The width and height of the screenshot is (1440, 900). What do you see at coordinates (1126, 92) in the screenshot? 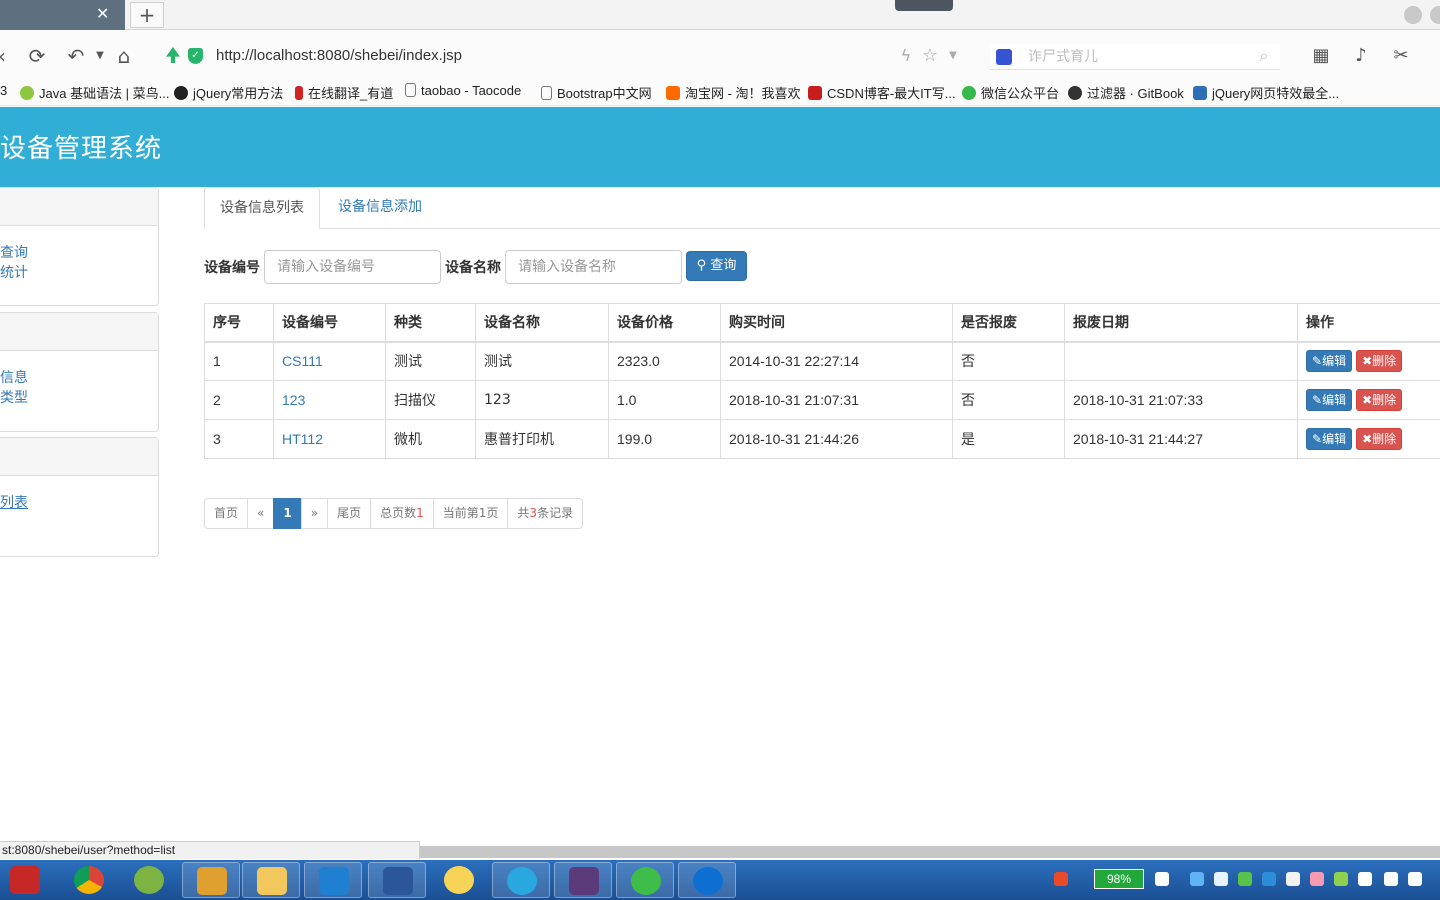
I see `bookmark-item: 过滤器 · GitBook` at bounding box center [1126, 92].